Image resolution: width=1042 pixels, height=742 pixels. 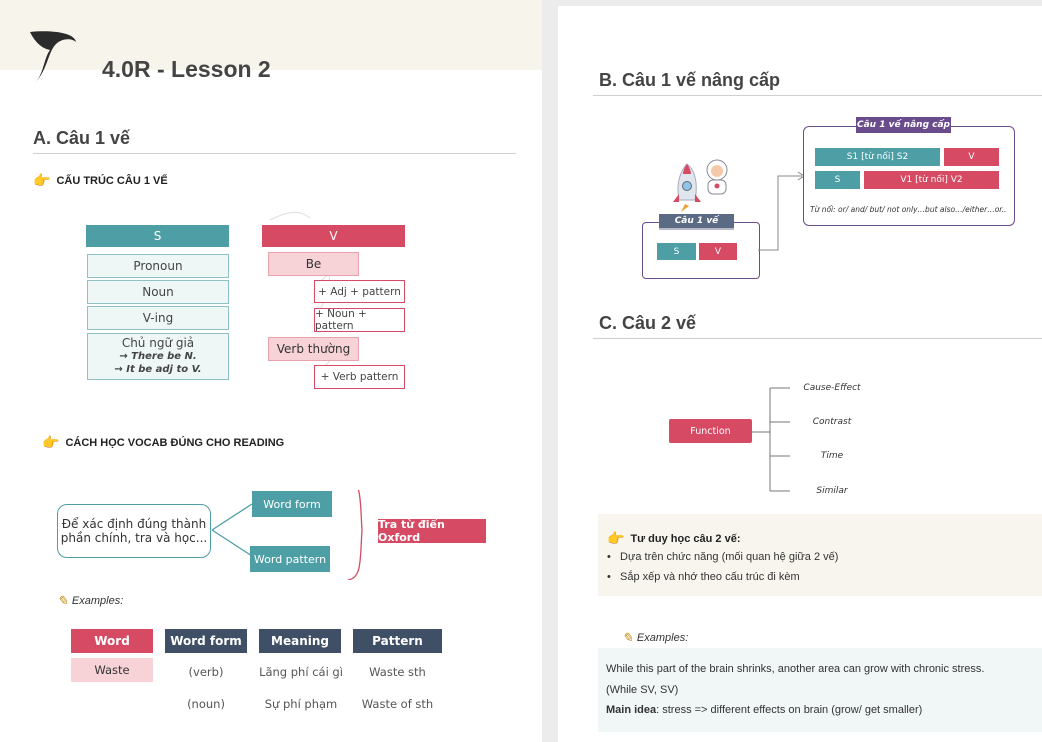 I want to click on table-header-pattern: Pattern, so click(x=397, y=641).